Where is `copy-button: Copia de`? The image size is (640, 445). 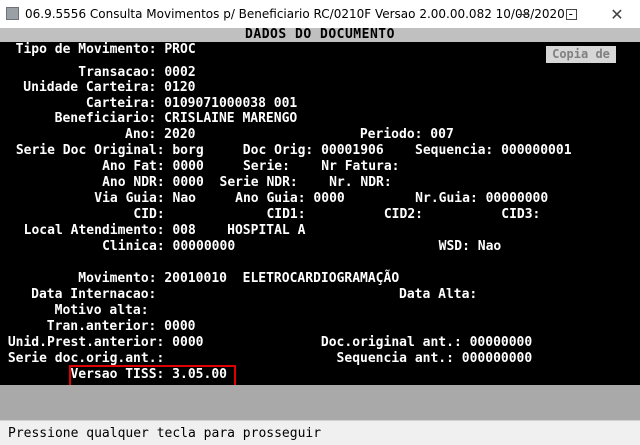 copy-button: Copia de is located at coordinates (581, 54).